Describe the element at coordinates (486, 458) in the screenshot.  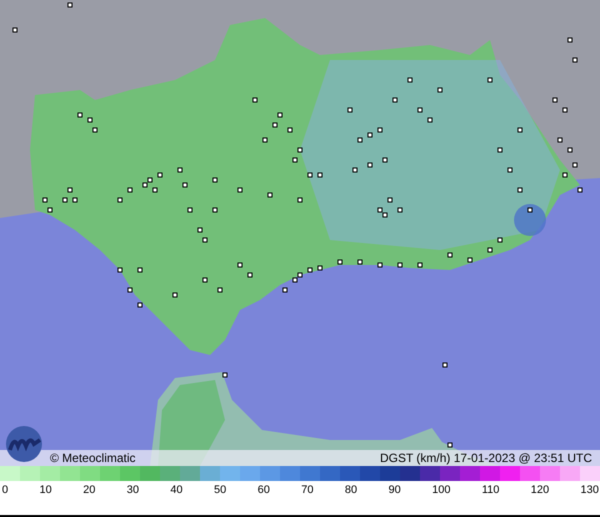
I see `map-title: DGST (km/h) 17-01-2023 @ 23:51 UTC` at that location.